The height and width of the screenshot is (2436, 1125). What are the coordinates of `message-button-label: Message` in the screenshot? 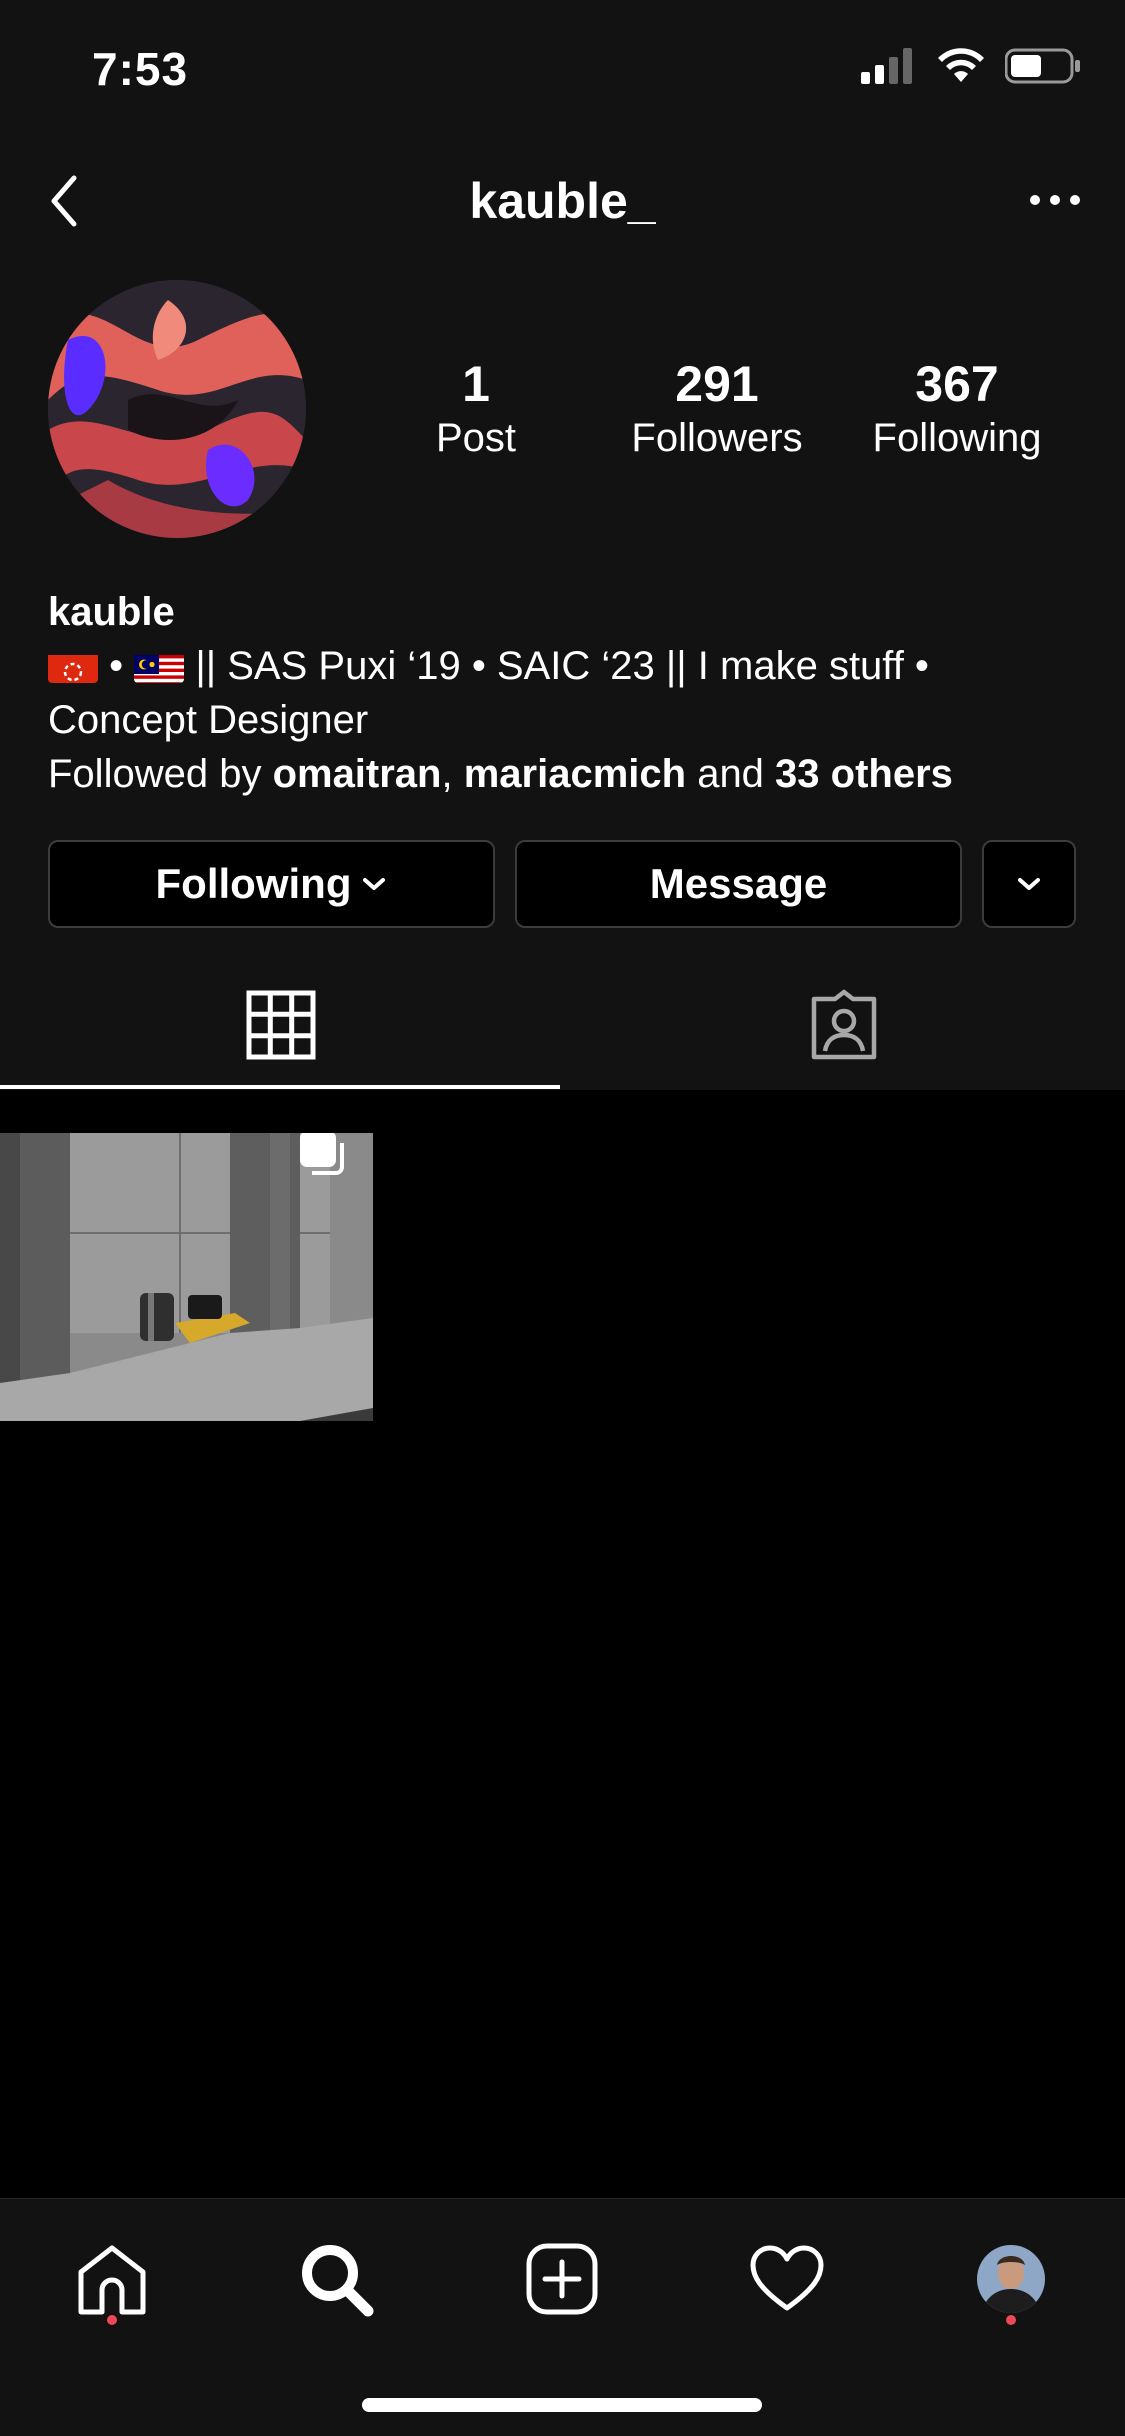 It's located at (738, 883).